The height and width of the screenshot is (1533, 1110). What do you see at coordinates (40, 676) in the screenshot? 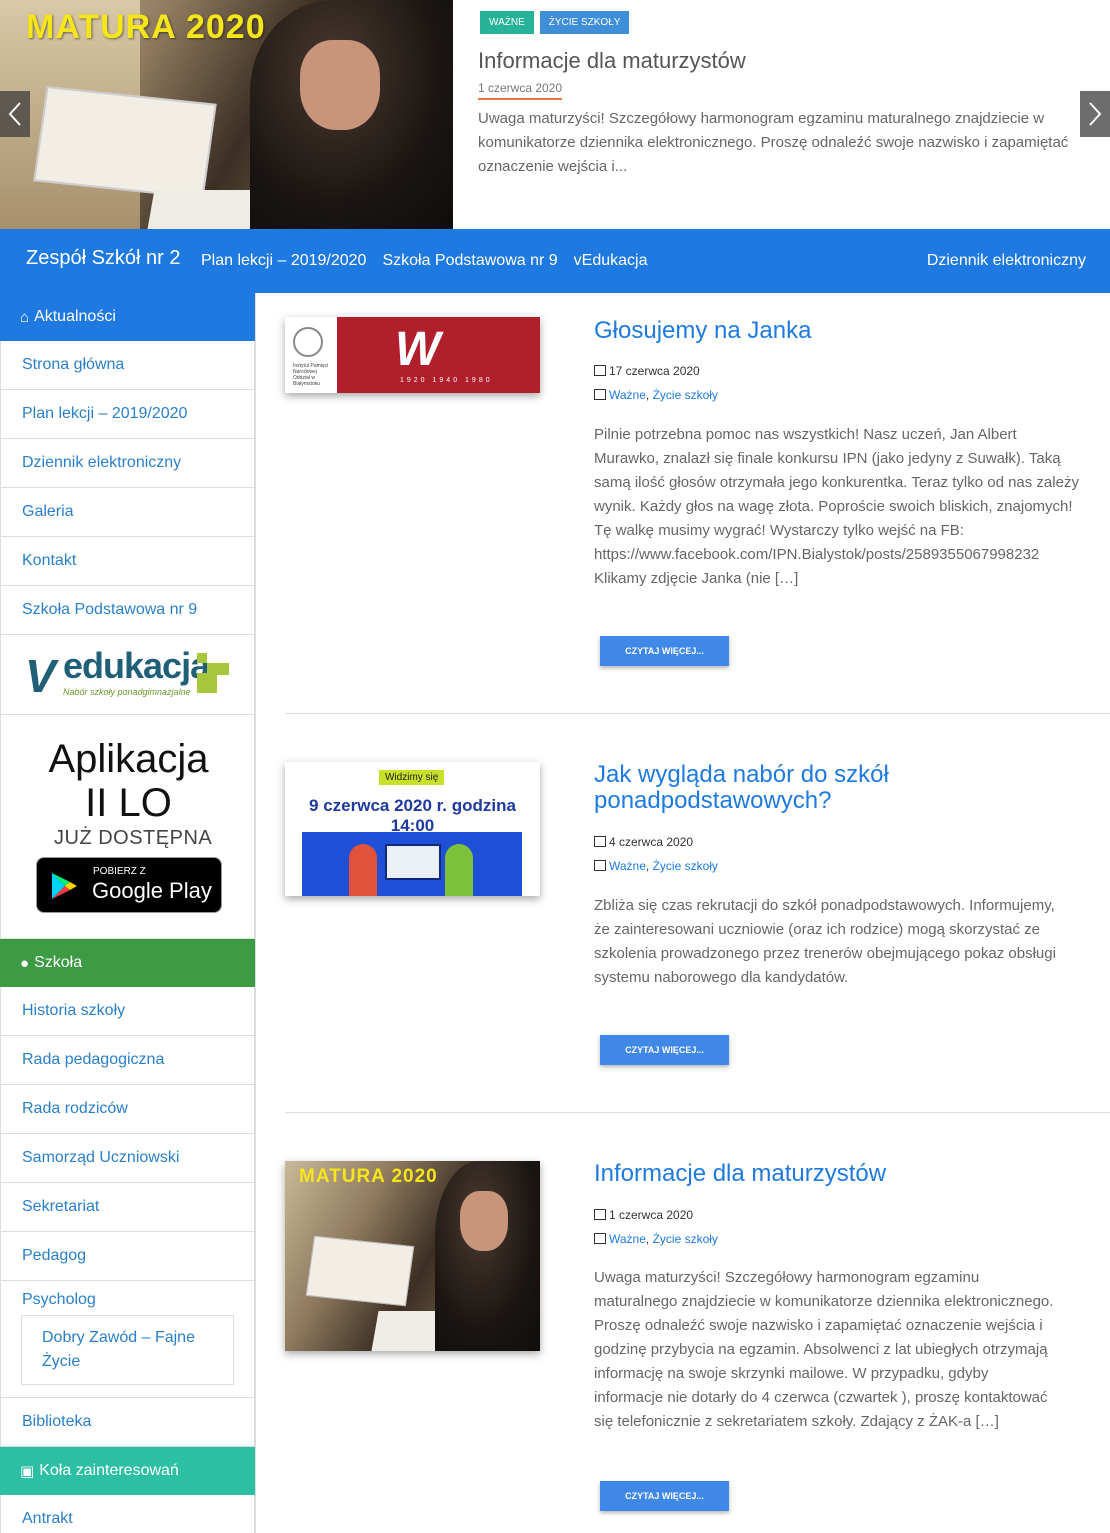
I see `vedukacja-logo-letter: V` at bounding box center [40, 676].